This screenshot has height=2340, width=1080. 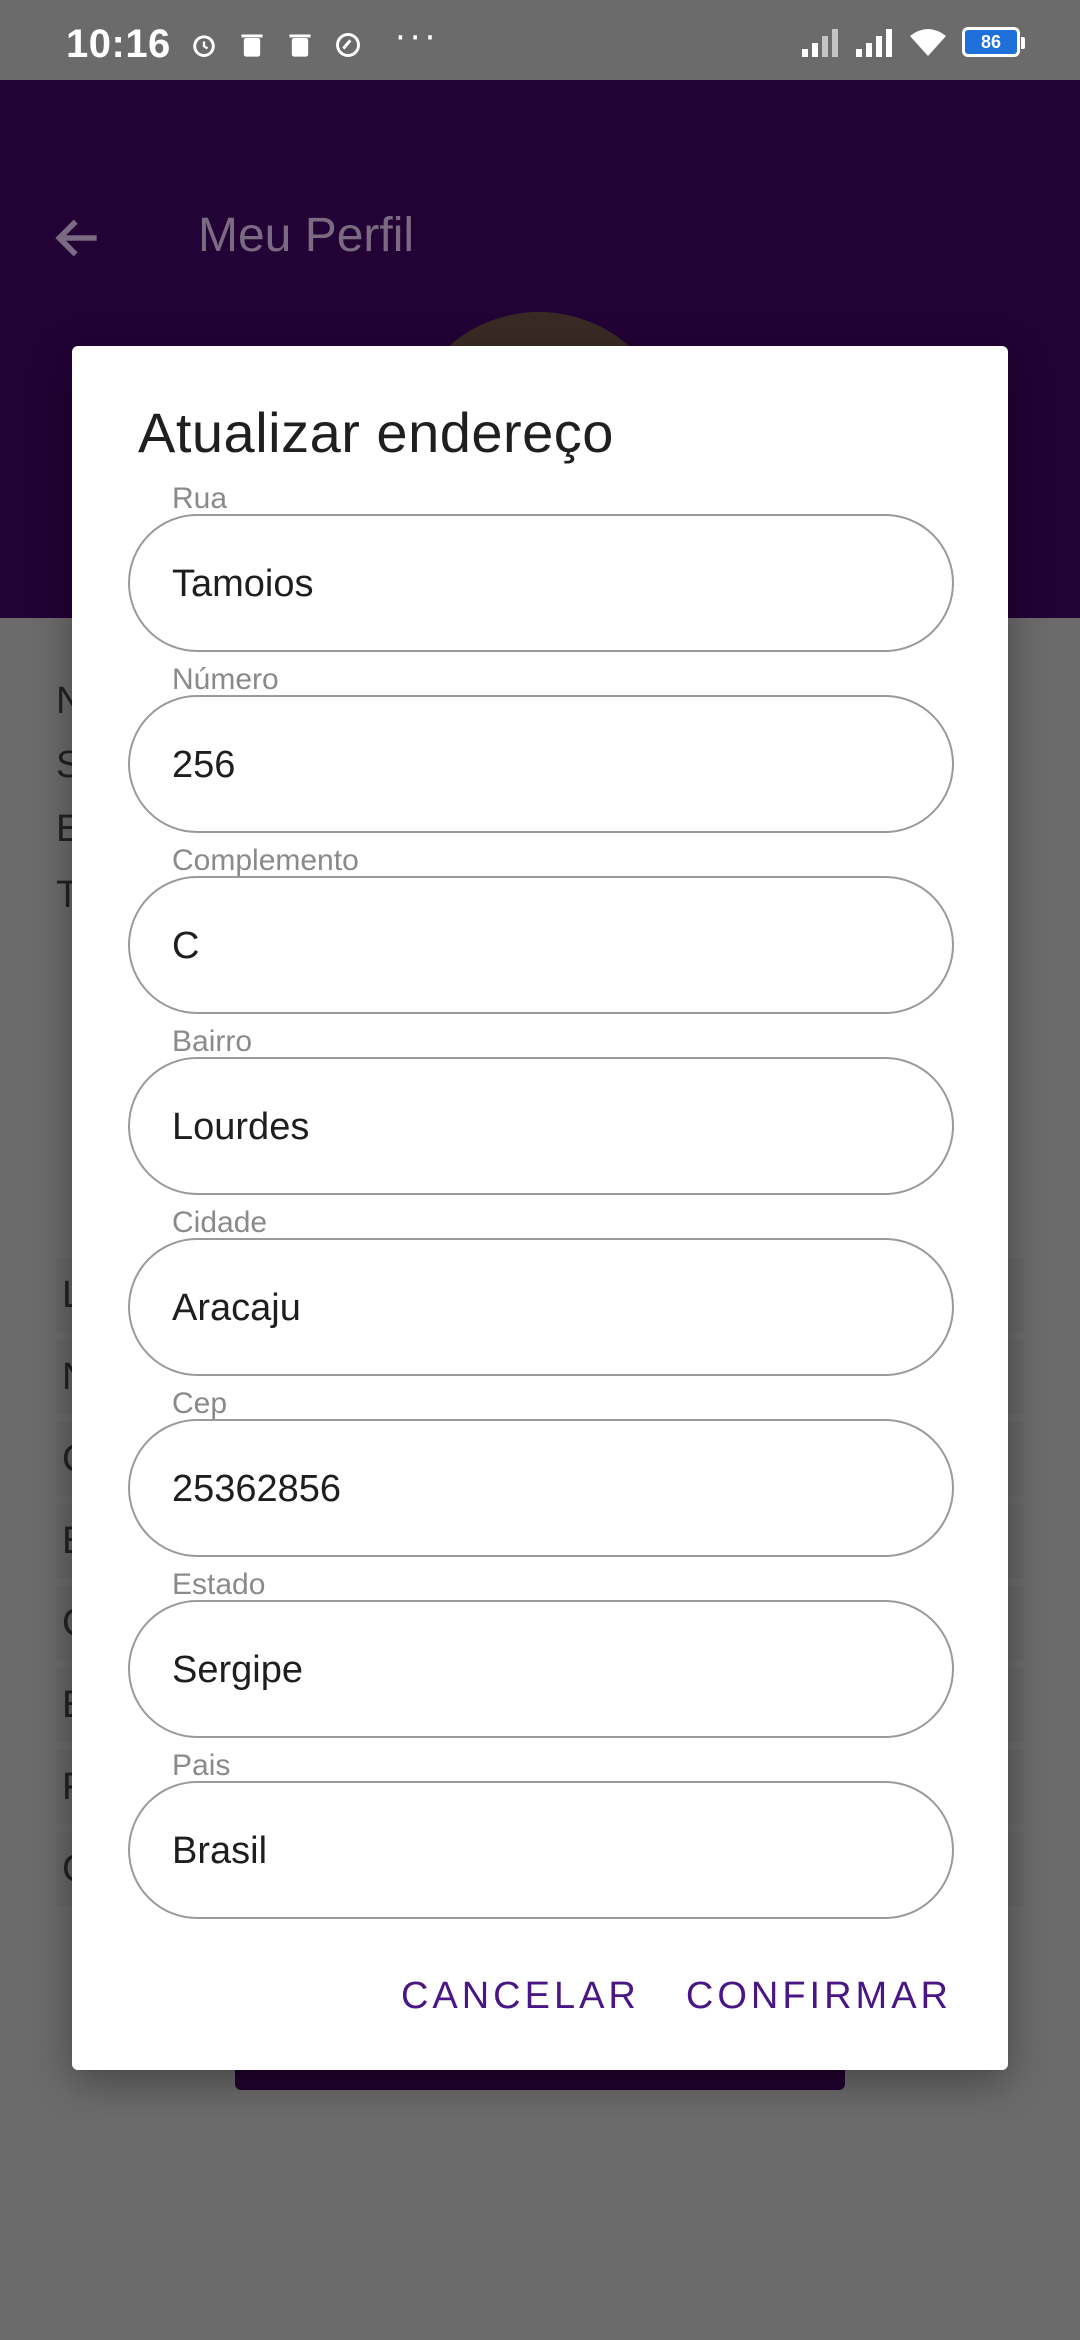 I want to click on back-arrow-icon, so click(x=78, y=238).